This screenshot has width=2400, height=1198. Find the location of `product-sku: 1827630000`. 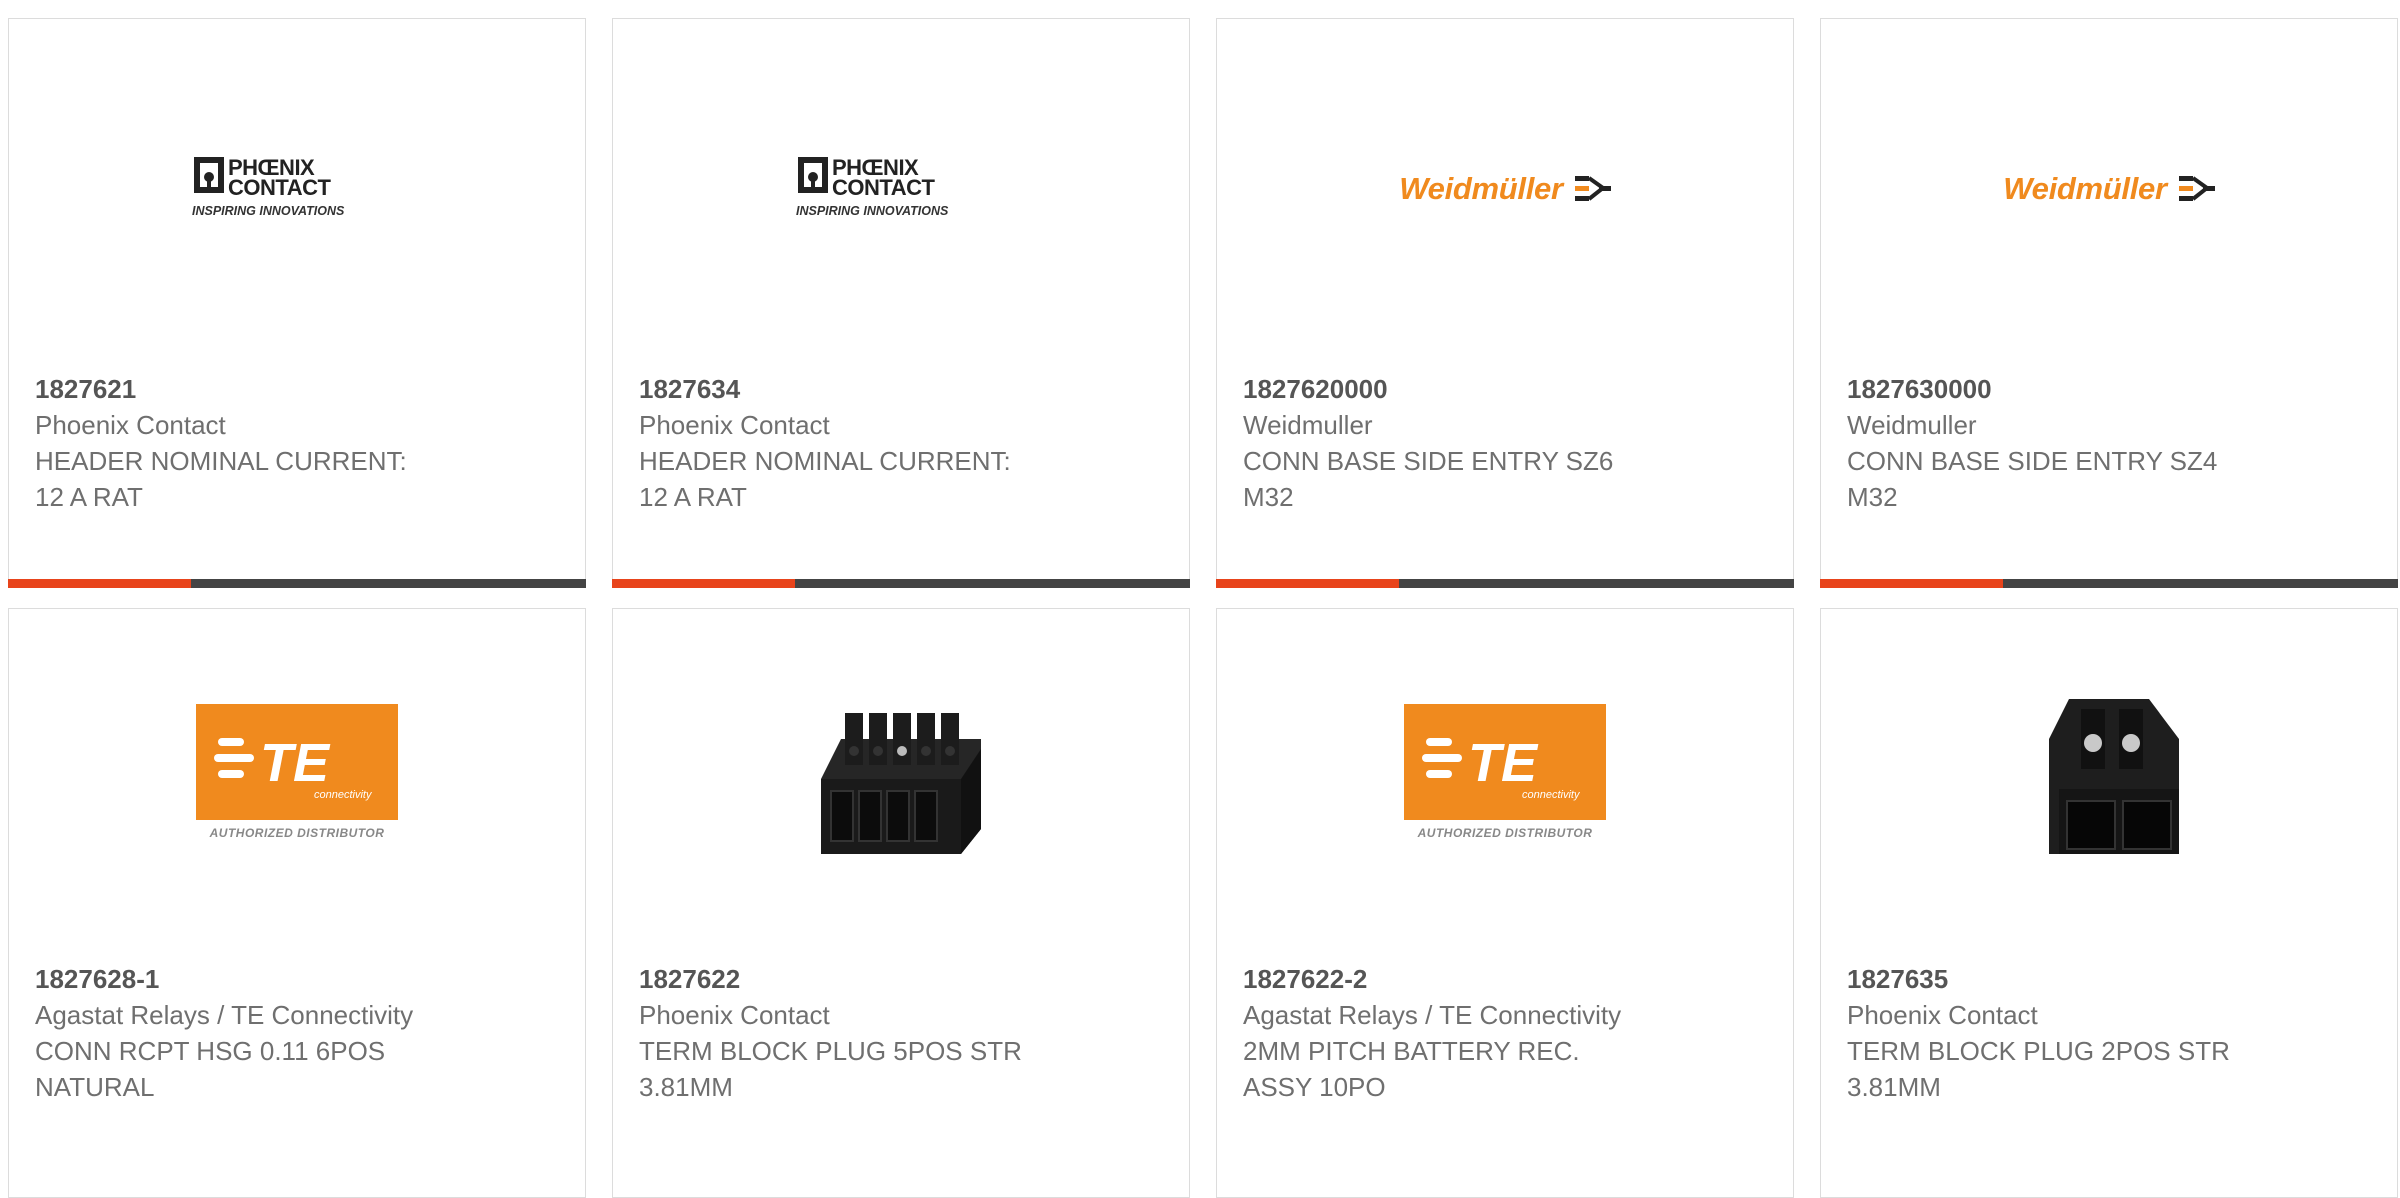

product-sku: 1827630000 is located at coordinates (2112, 389).